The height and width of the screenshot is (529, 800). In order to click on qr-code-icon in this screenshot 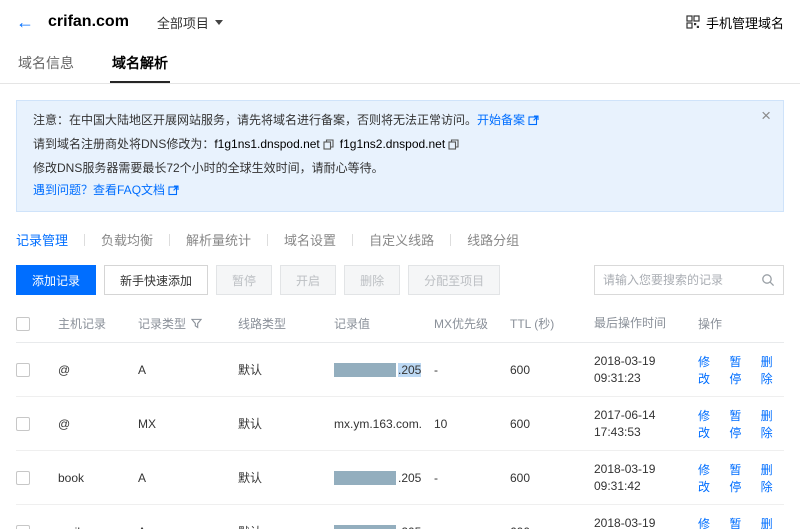, I will do `click(693, 22)`.